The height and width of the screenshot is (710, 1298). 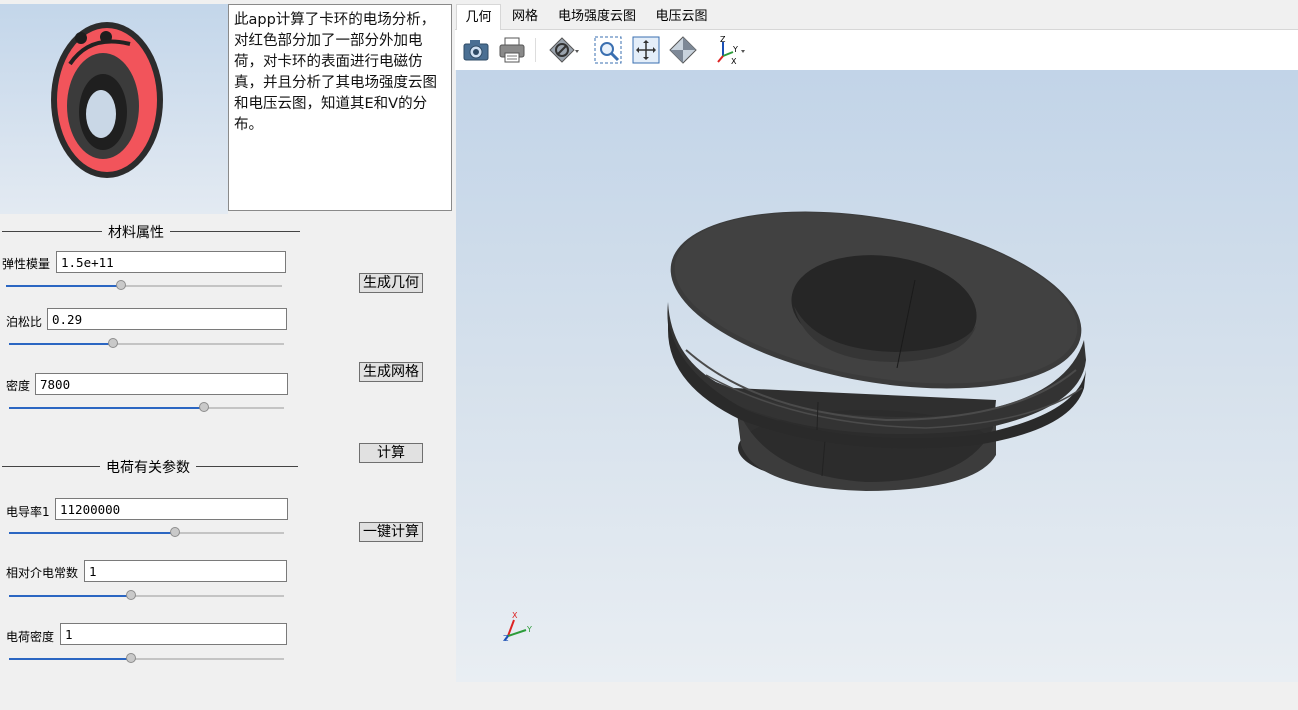 What do you see at coordinates (876, 17) in the screenshot?
I see `view-tabbar: 几何 网格 电场强度云图 电压云图` at bounding box center [876, 17].